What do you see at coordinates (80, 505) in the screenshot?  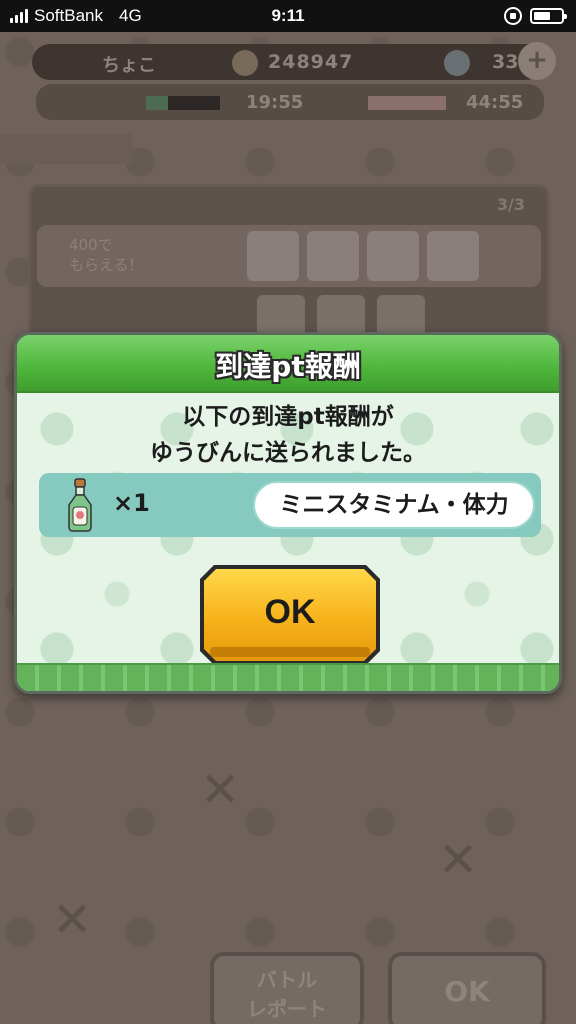 I see `potion-bottle-icon` at bounding box center [80, 505].